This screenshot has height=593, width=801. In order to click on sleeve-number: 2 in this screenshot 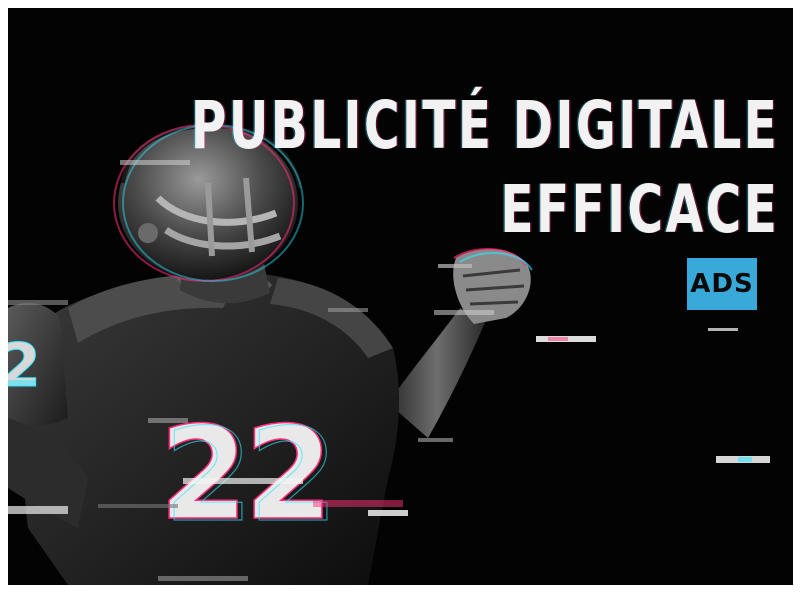, I will do `click(24, 366)`.